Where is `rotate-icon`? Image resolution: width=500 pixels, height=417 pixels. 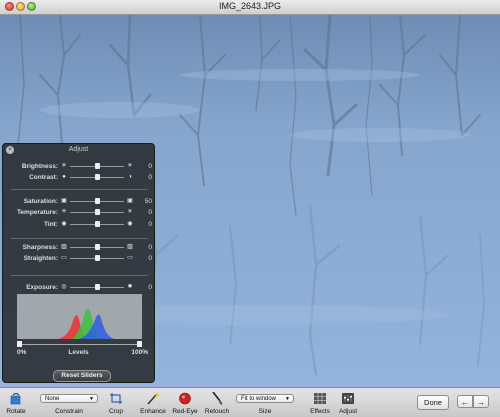
rotate-icon is located at coordinates (15, 399).